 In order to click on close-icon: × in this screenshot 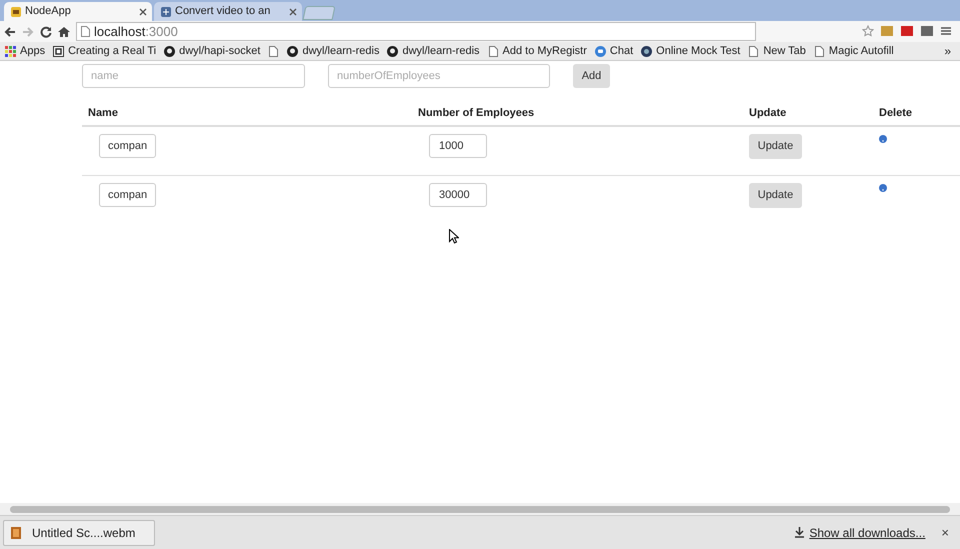, I will do `click(945, 532)`.